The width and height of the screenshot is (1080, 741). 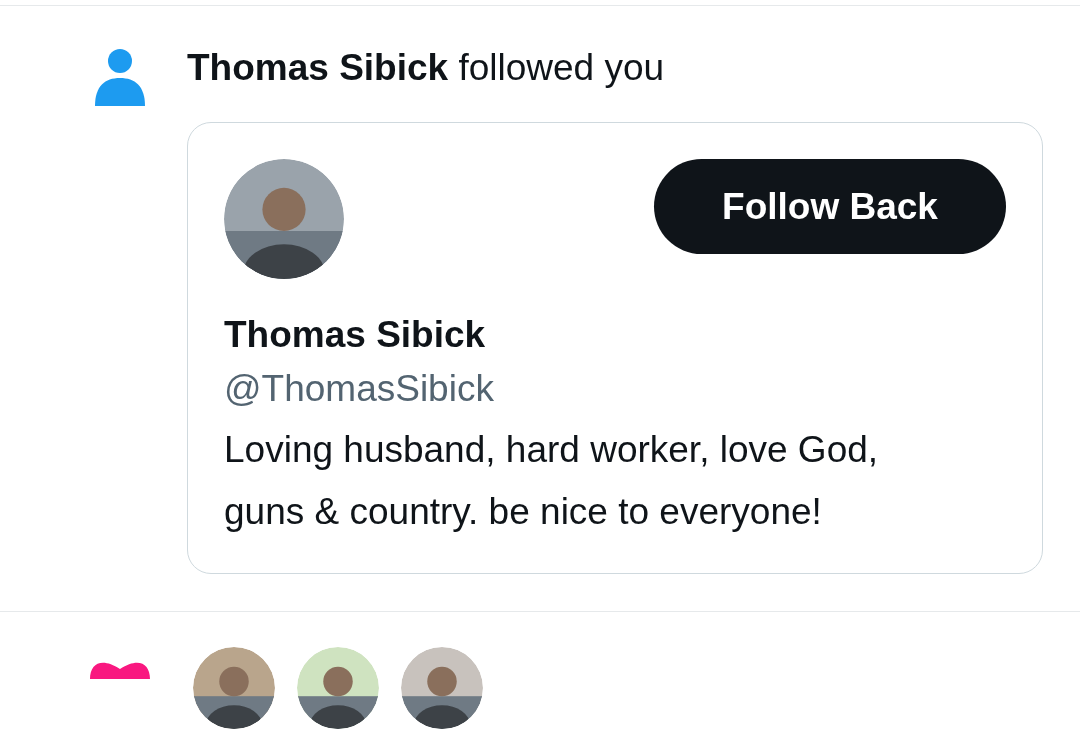 What do you see at coordinates (359, 389) in the screenshot?
I see `profile-handle: @ThomasSibick` at bounding box center [359, 389].